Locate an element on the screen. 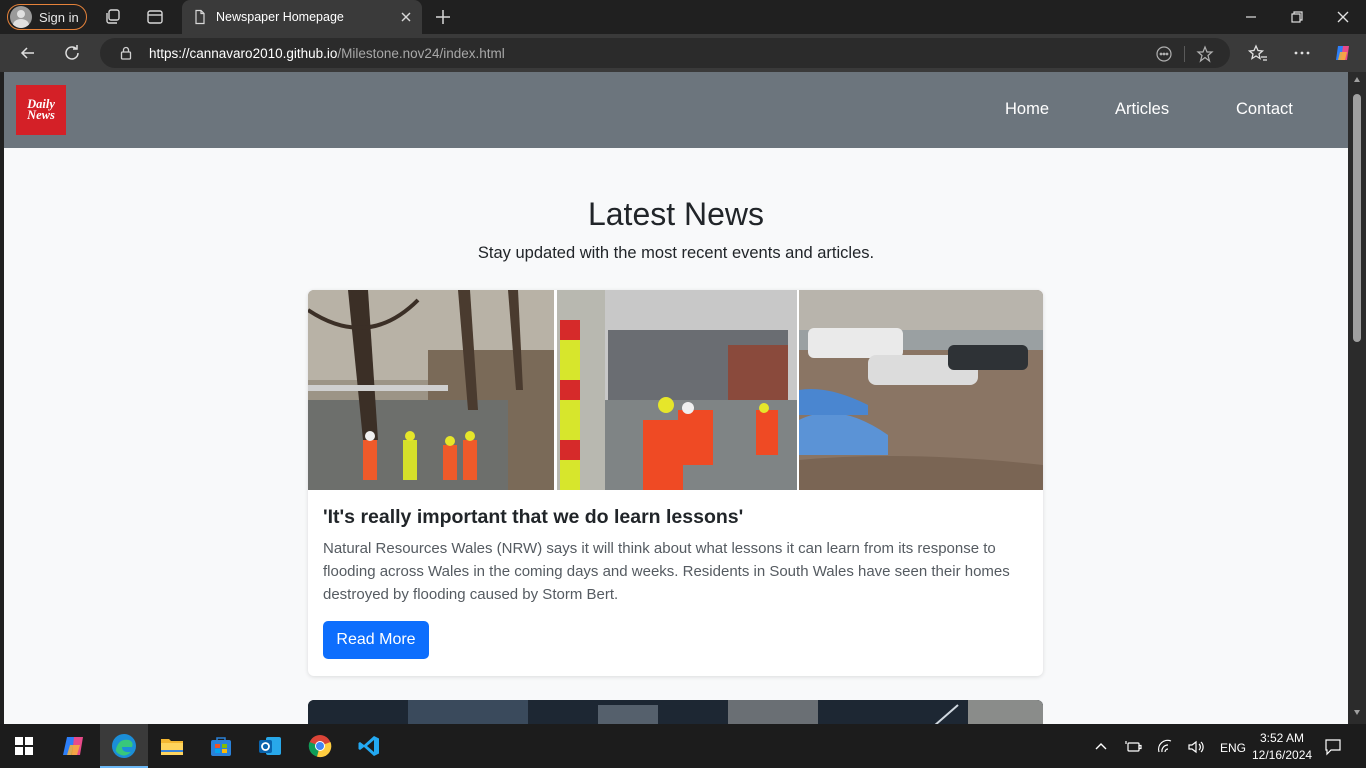 Image resolution: width=1366 pixels, height=768 pixels. reading-mode-icon is located at coordinates (1164, 54).